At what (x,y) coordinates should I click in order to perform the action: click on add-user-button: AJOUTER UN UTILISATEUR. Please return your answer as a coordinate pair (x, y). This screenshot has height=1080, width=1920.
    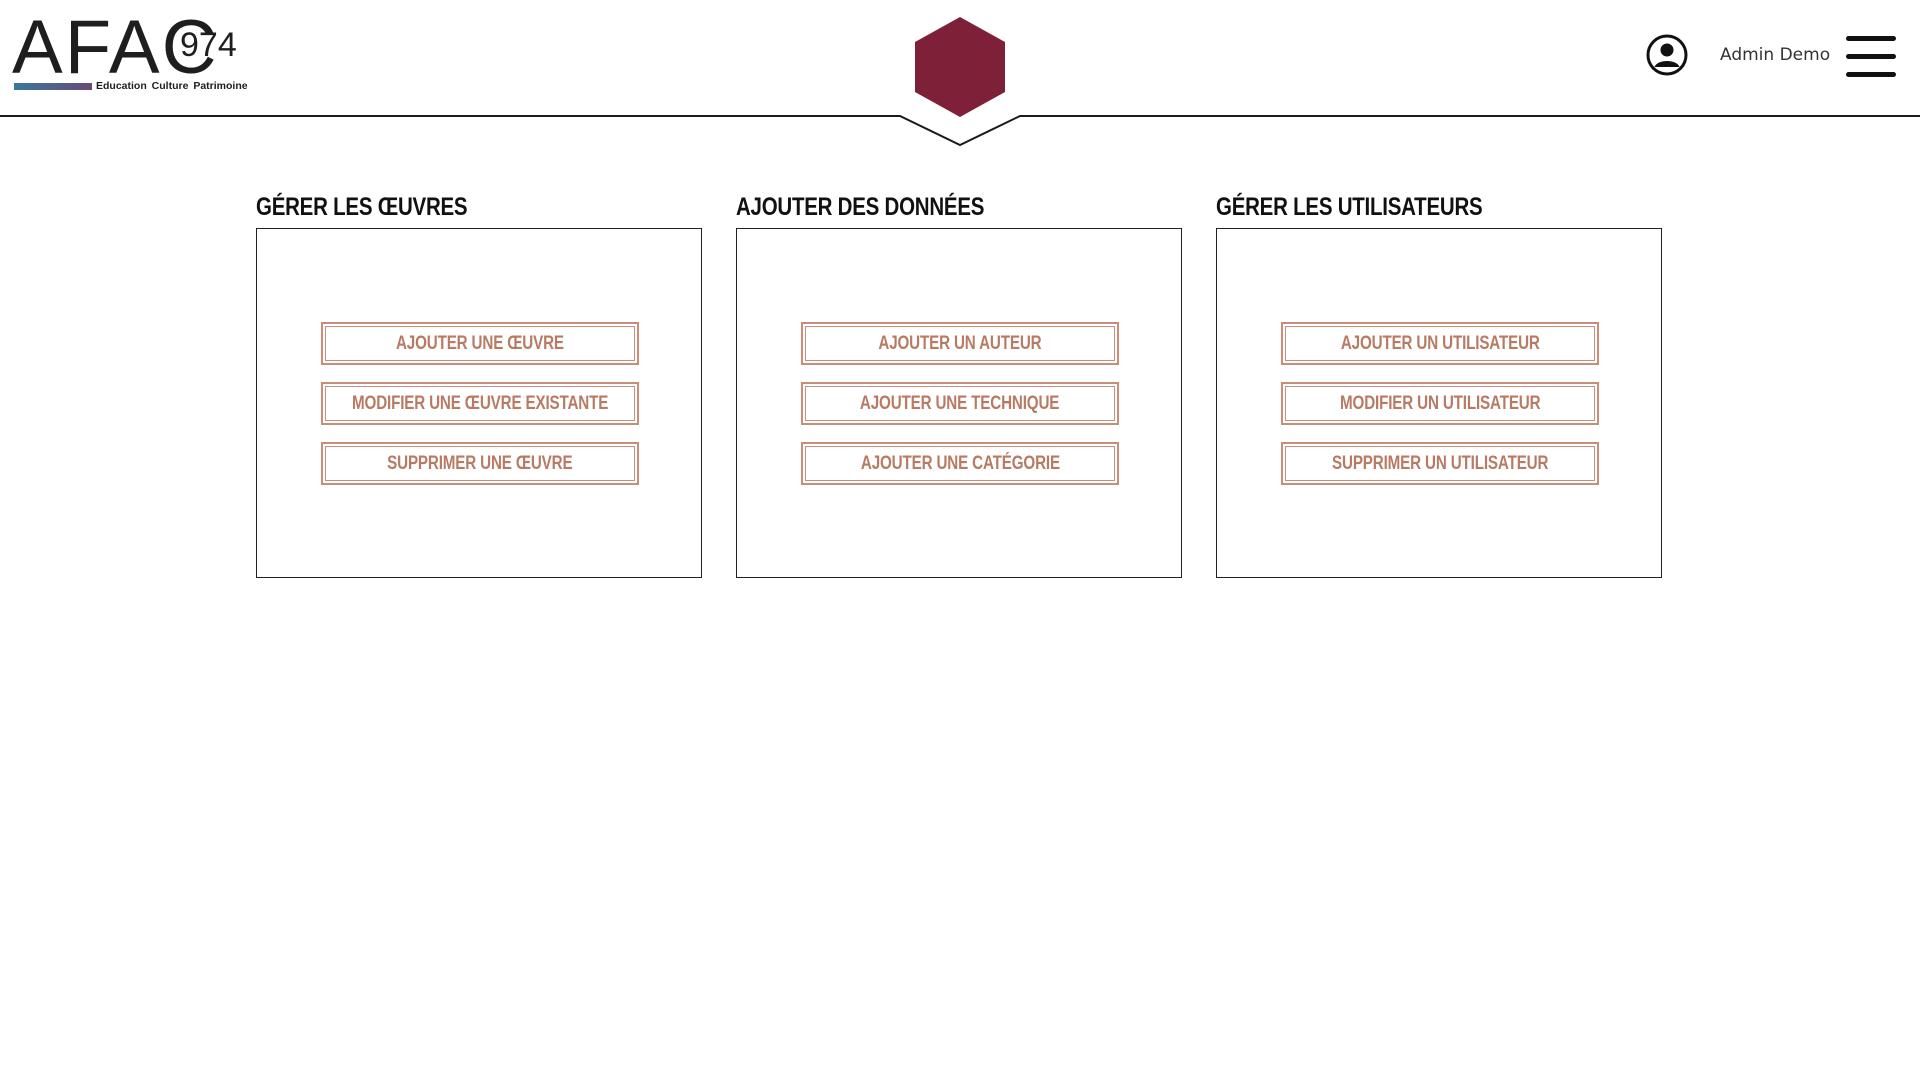
    Looking at the image, I should click on (1440, 343).